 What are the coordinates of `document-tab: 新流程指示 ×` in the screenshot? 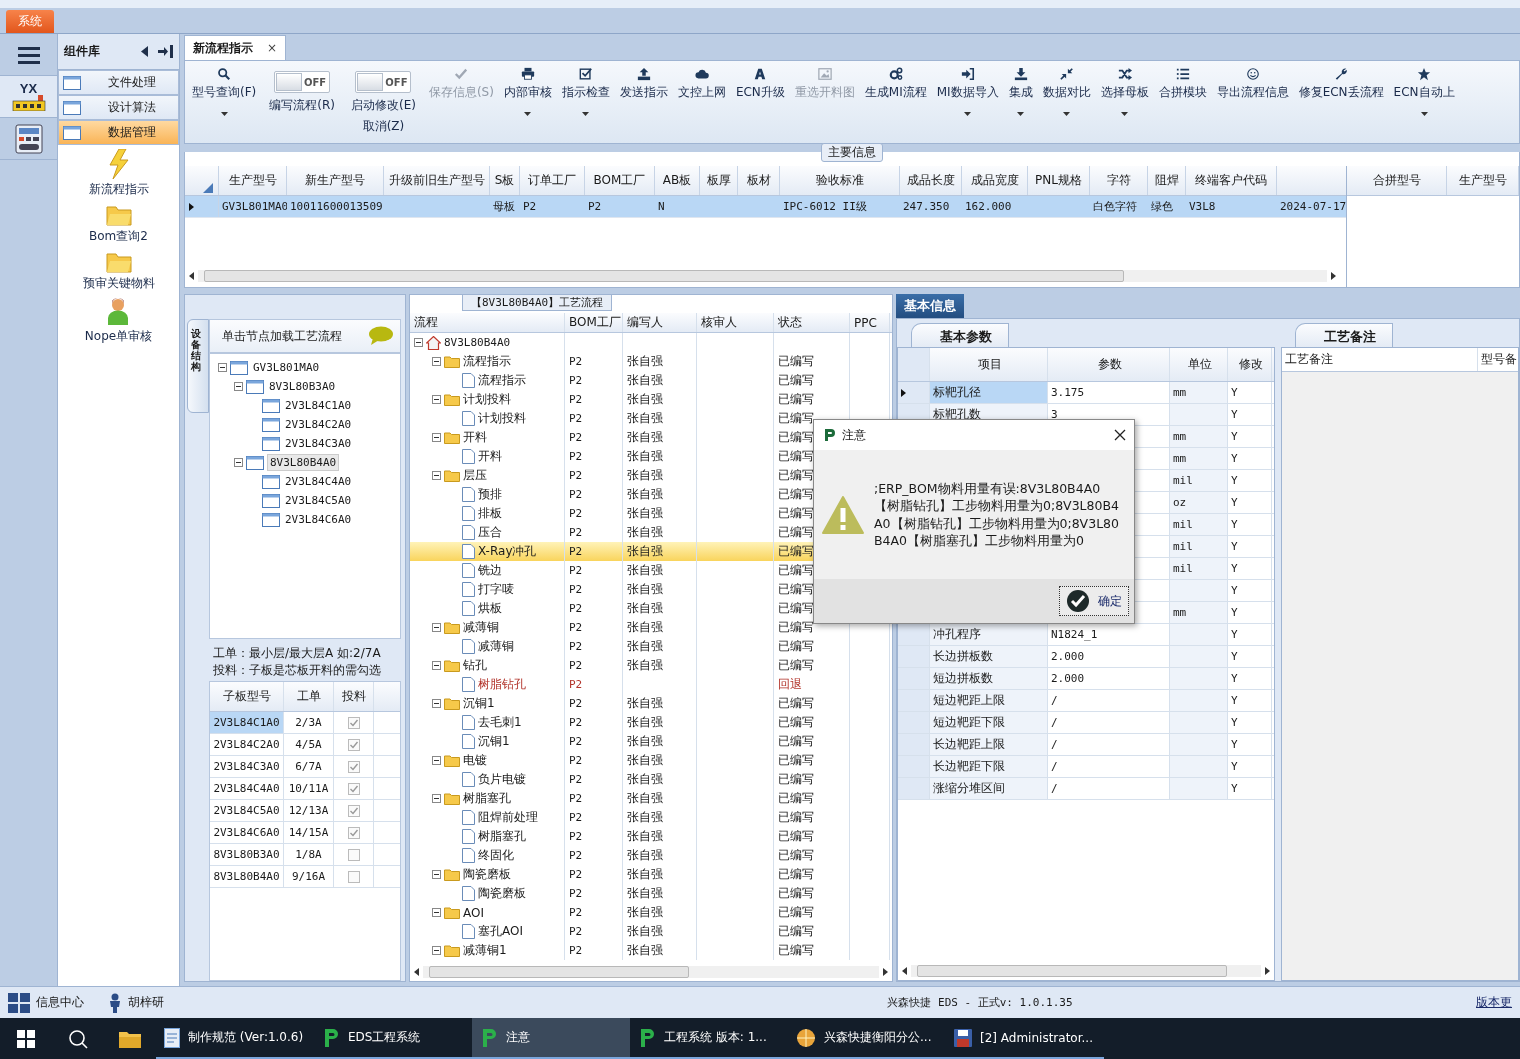 It's located at (235, 47).